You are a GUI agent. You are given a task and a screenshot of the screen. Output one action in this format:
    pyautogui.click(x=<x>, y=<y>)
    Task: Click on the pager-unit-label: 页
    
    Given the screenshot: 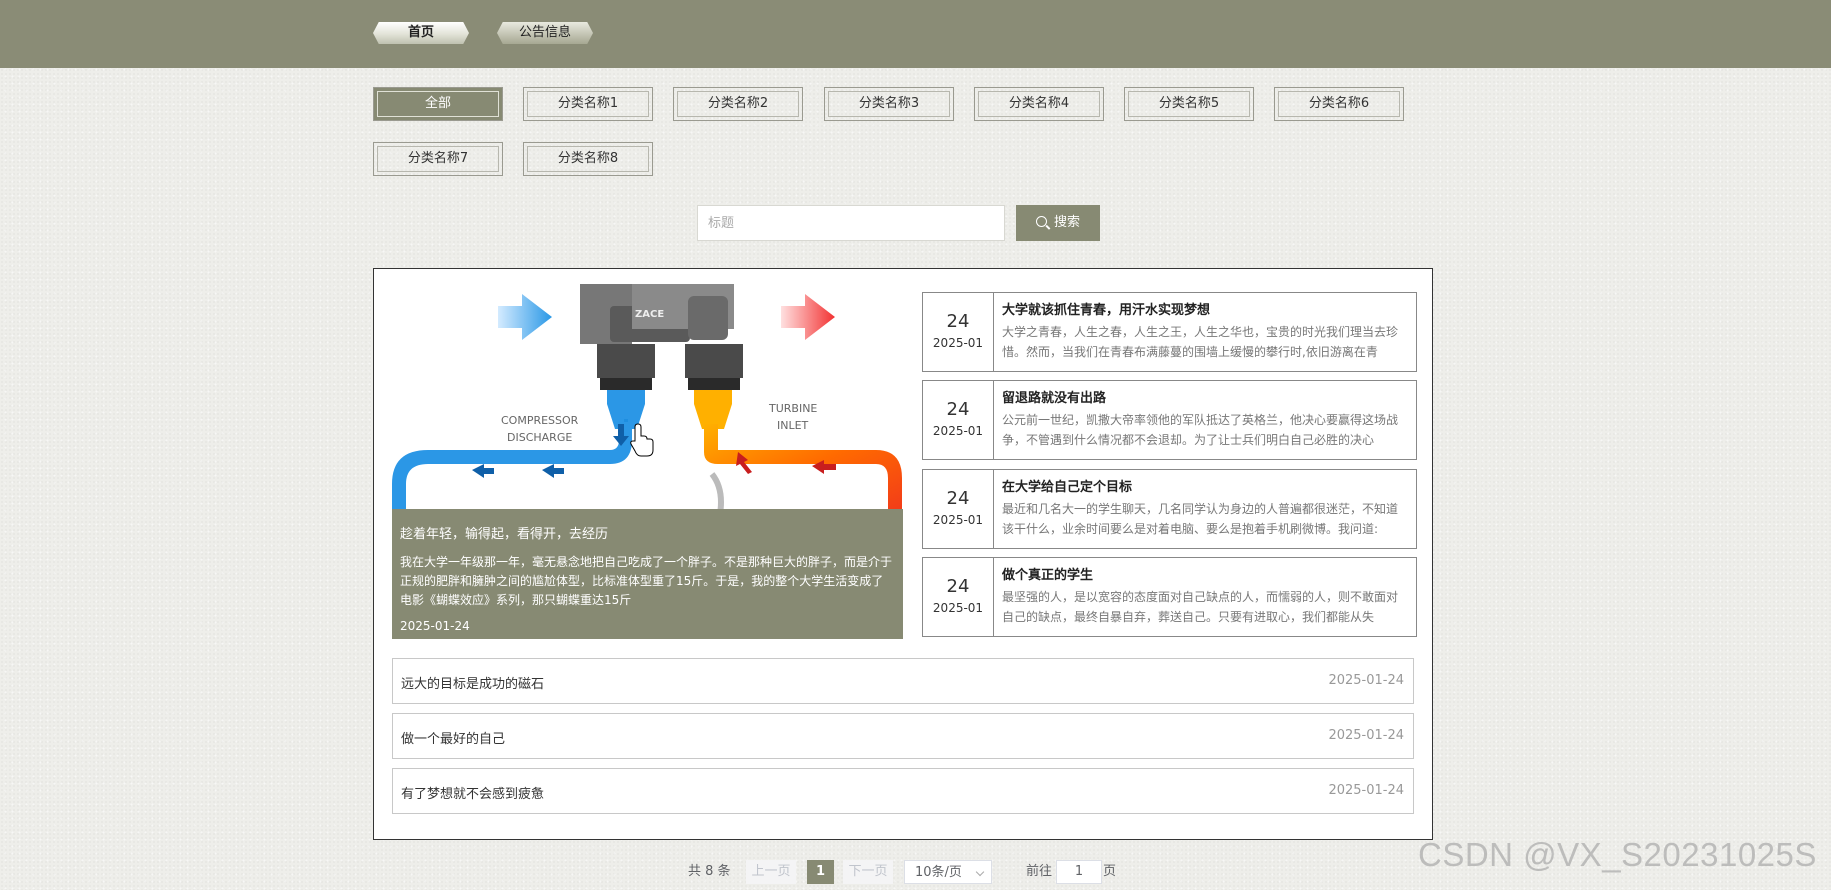 What is the action you would take?
    pyautogui.click(x=1110, y=871)
    